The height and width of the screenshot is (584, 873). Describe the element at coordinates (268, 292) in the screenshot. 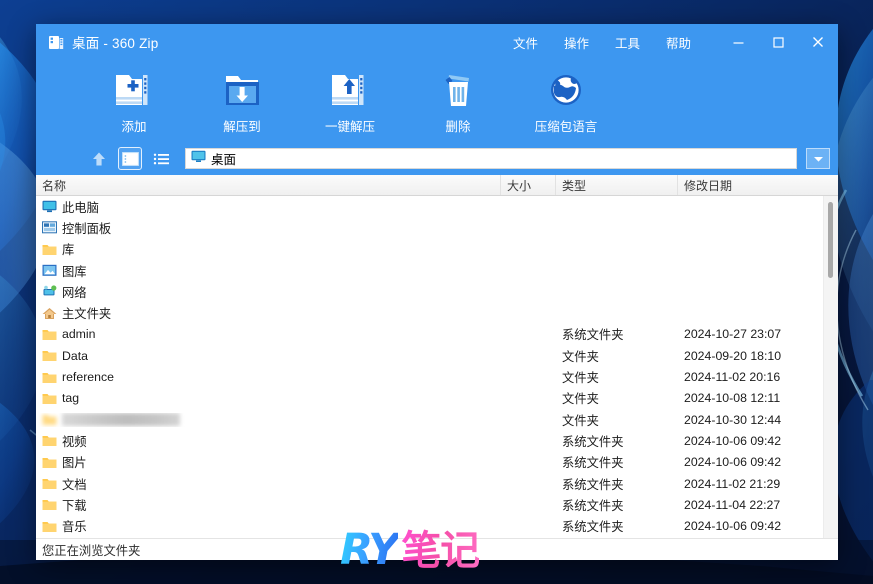

I see `file-name-cell: 网络` at that location.